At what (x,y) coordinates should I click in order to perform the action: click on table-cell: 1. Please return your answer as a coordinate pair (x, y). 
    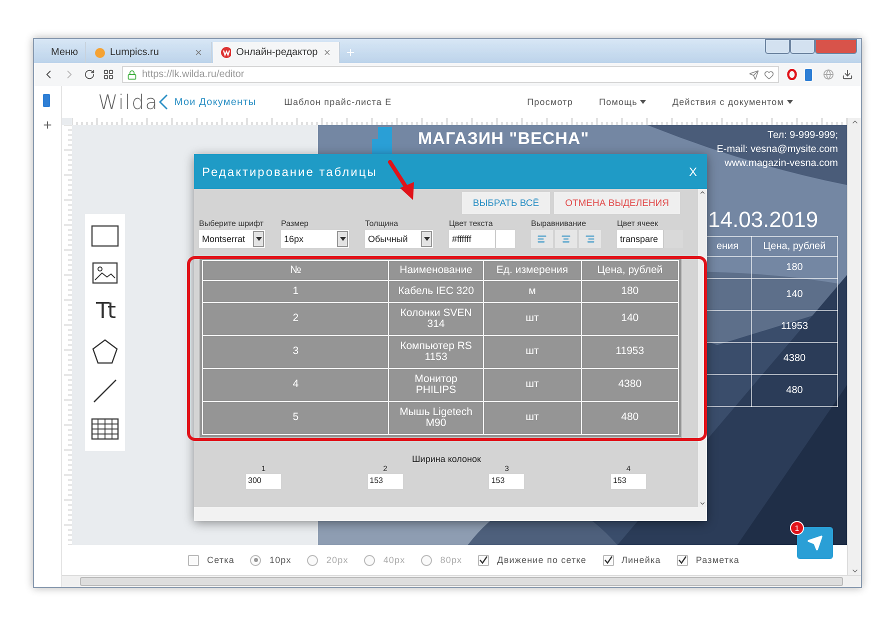
    Looking at the image, I should click on (295, 291).